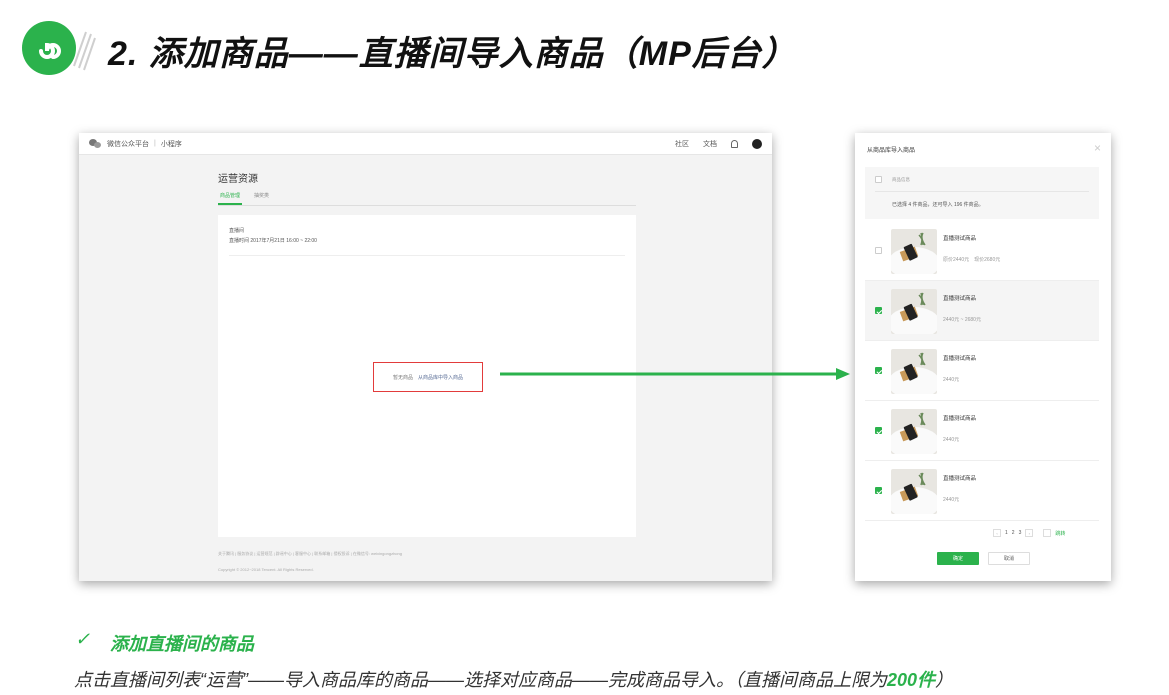  I want to click on section-title: 运营资源, so click(238, 179).